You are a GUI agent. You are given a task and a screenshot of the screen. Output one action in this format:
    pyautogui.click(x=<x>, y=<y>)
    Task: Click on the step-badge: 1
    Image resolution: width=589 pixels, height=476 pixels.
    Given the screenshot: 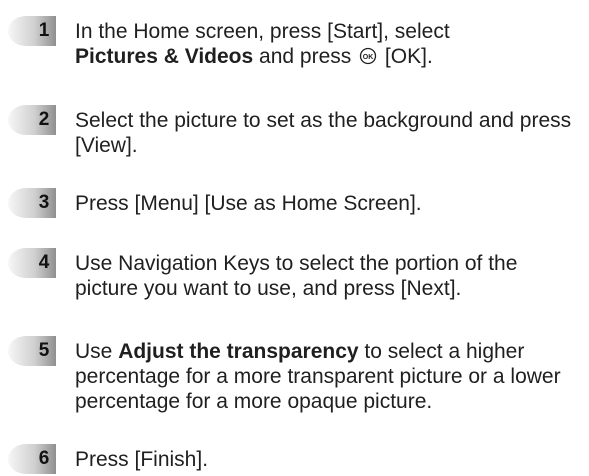 What is the action you would take?
    pyautogui.click(x=33, y=31)
    